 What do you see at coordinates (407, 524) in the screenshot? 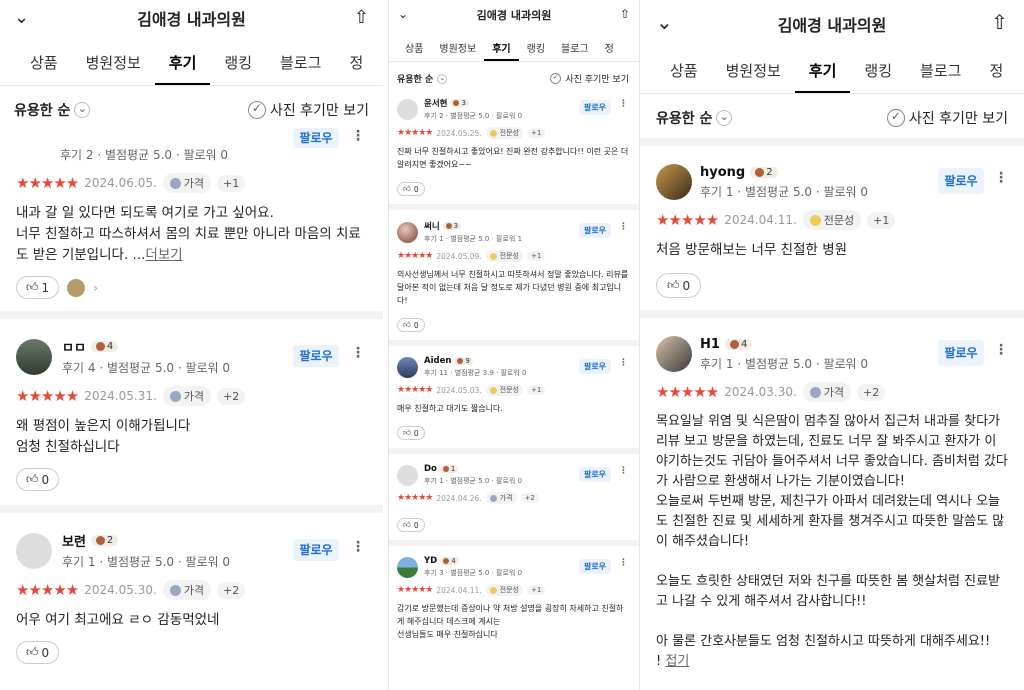
I see `thumbs-up-icon: 👍︎` at bounding box center [407, 524].